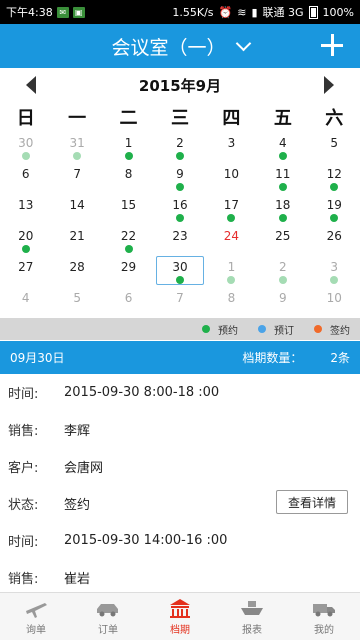 This screenshot has height=641, width=360. I want to click on day-number: 26, so click(334, 236).